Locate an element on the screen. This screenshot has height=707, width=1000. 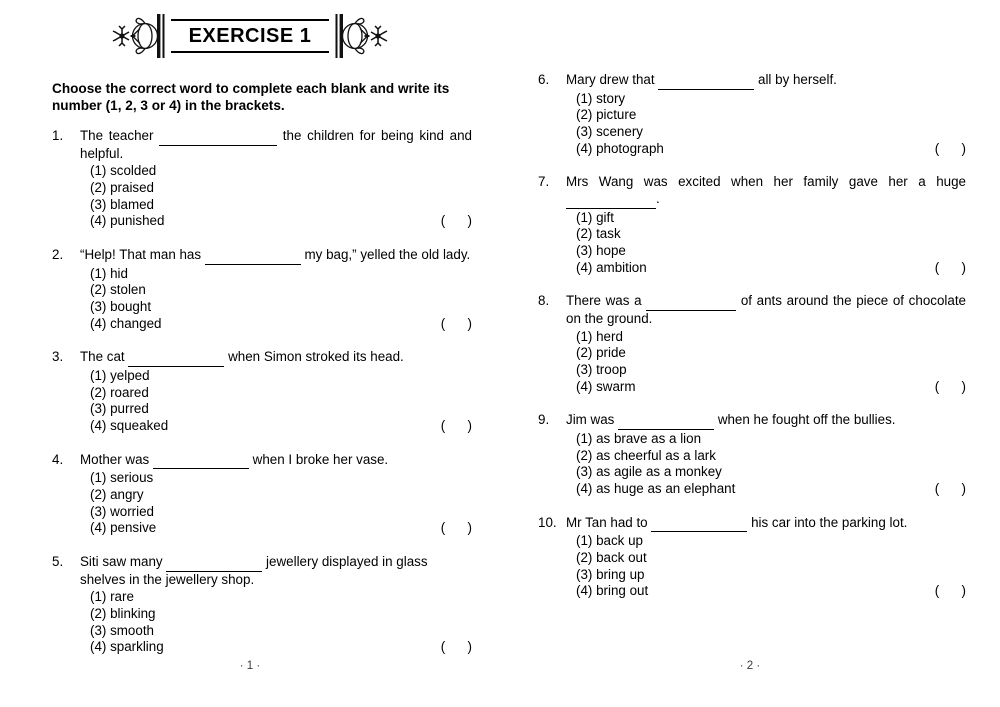
stem-text-before-blank: The teacher is located at coordinates (120, 135).